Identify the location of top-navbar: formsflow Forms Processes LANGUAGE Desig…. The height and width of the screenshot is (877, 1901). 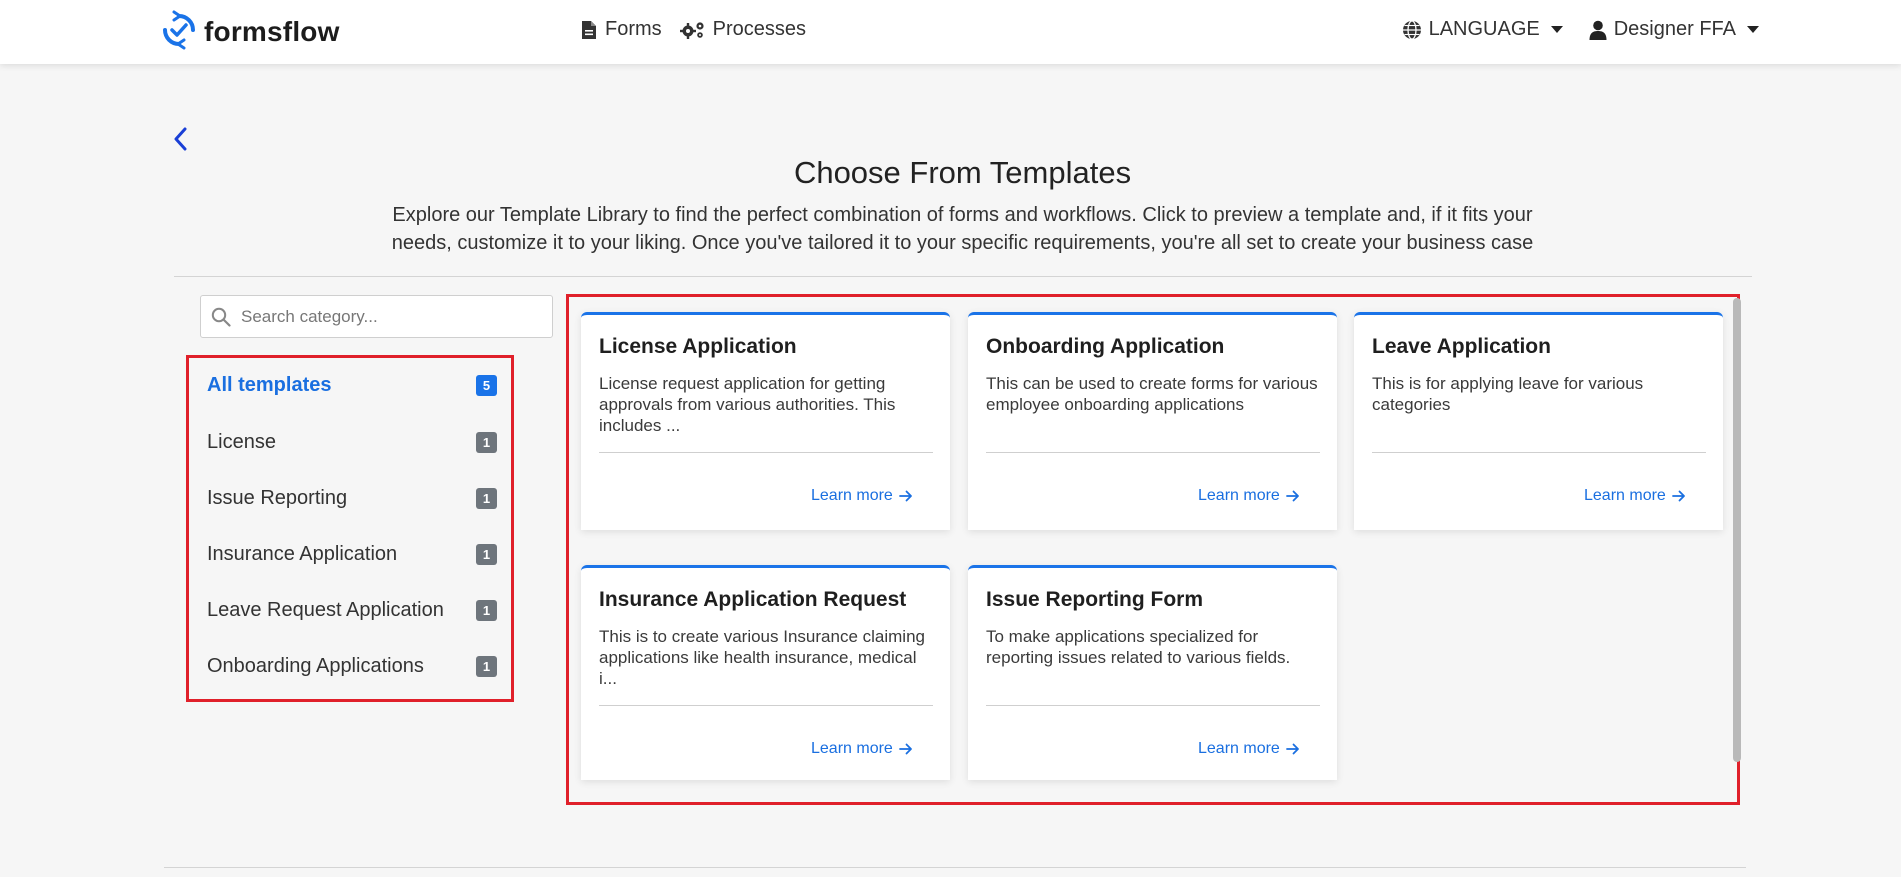
(950, 32).